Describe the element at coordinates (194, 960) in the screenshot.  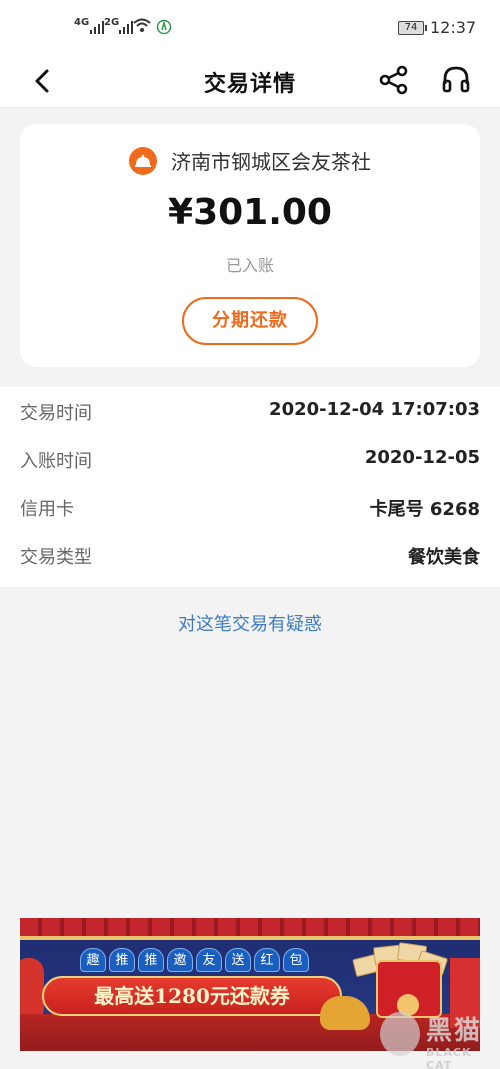
I see `banner-ribbon: 趣 推 推 邀 友 送 红 包` at that location.